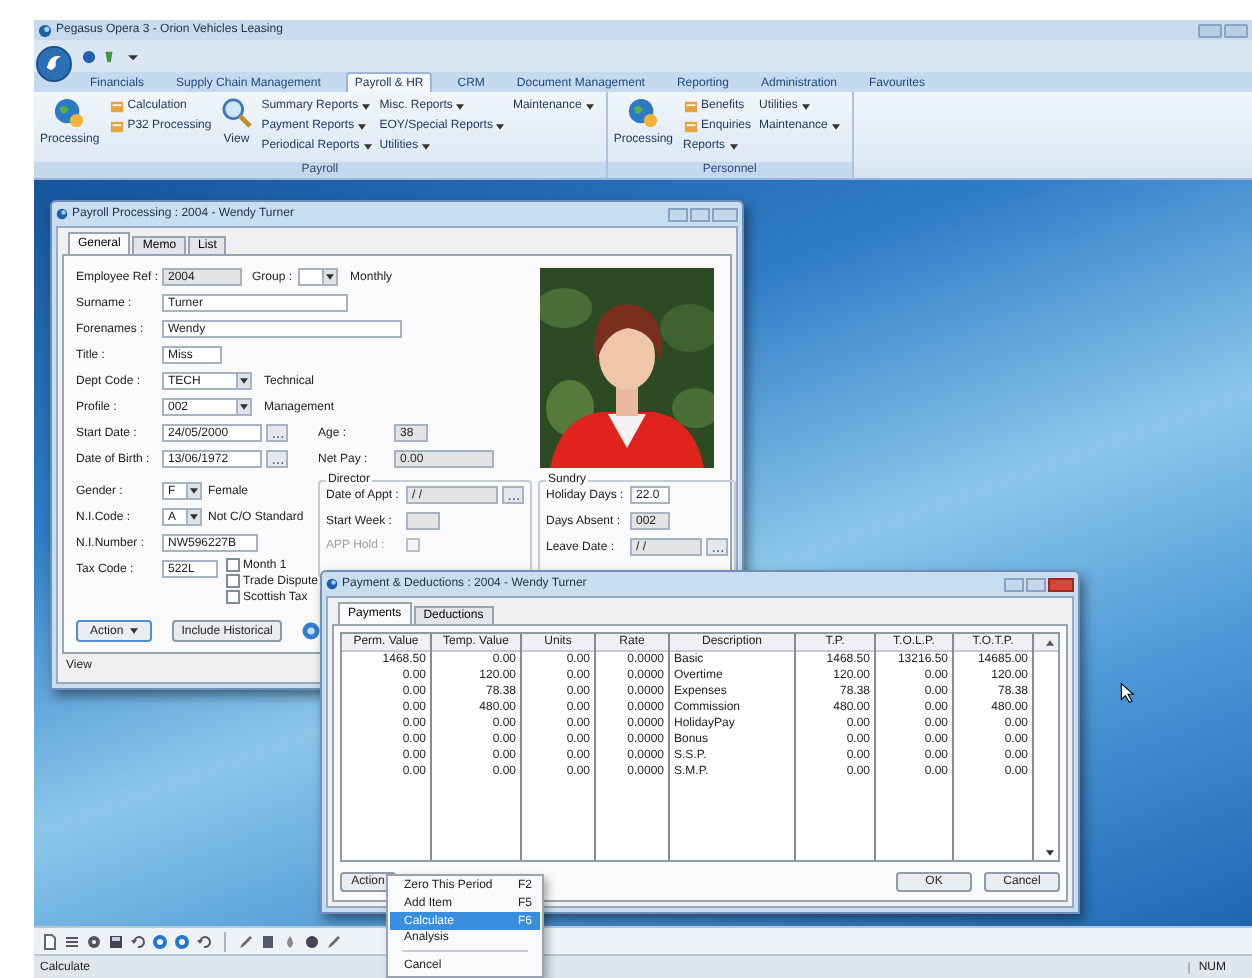  Describe the element at coordinates (138, 941) in the screenshot. I see `undo-icon` at that location.